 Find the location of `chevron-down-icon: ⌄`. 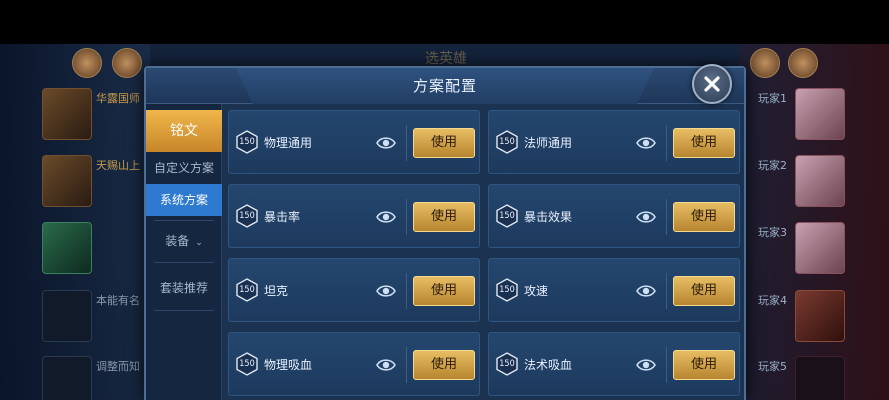

chevron-down-icon: ⌄ is located at coordinates (199, 243).